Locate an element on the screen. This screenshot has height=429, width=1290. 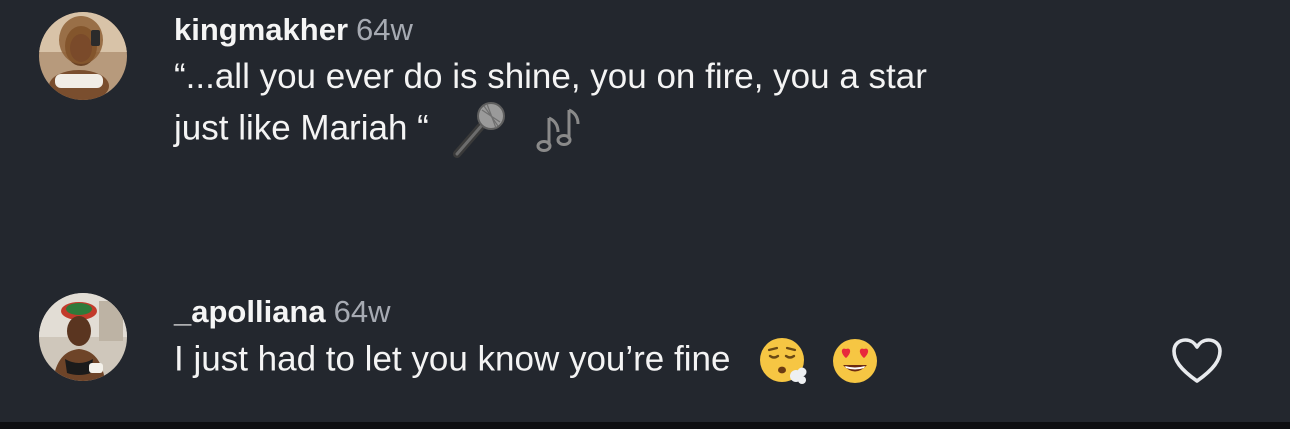
comment-text-line: just like Mariah “ is located at coordinates (301, 128).